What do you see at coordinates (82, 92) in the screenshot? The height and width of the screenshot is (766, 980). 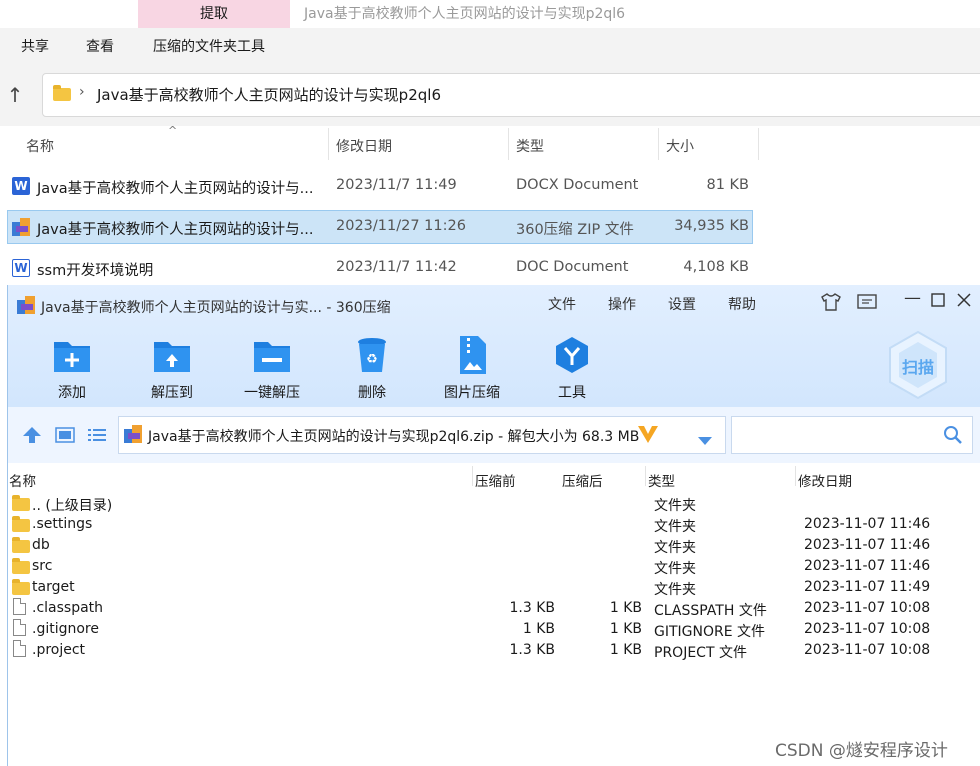 I see `chevron-right-icon: ›` at bounding box center [82, 92].